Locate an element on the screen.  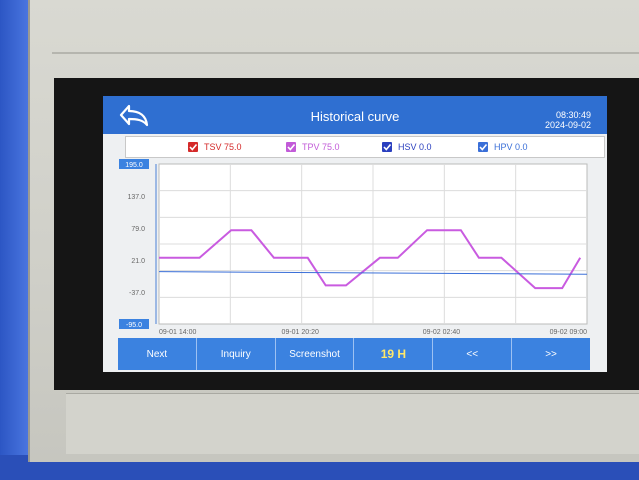
legend-label-hsv: HSV is located at coordinates (407, 147).